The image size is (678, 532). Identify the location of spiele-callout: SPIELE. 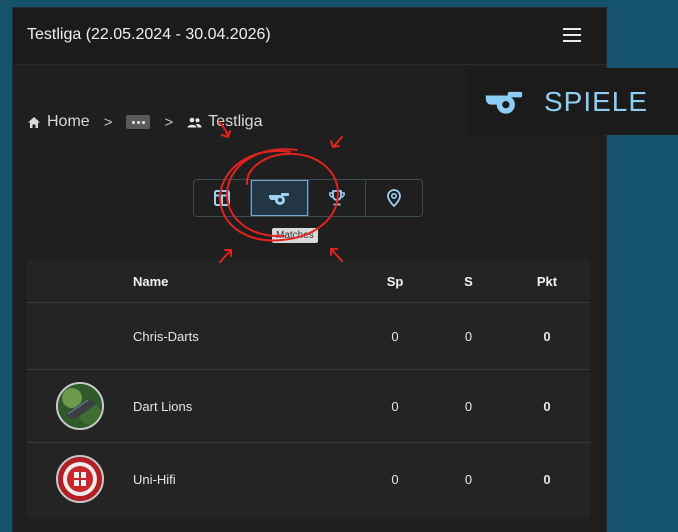
(572, 101).